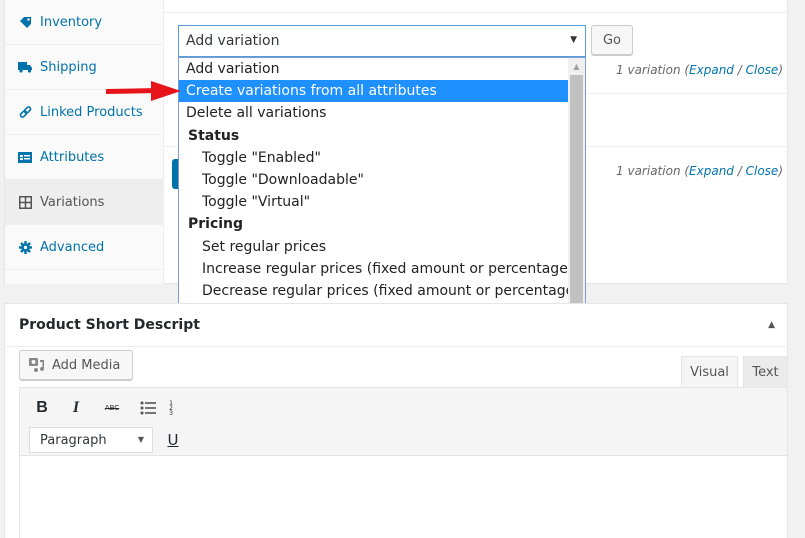 The width and height of the screenshot is (805, 538). I want to click on tab-label: Shipping, so click(68, 67).